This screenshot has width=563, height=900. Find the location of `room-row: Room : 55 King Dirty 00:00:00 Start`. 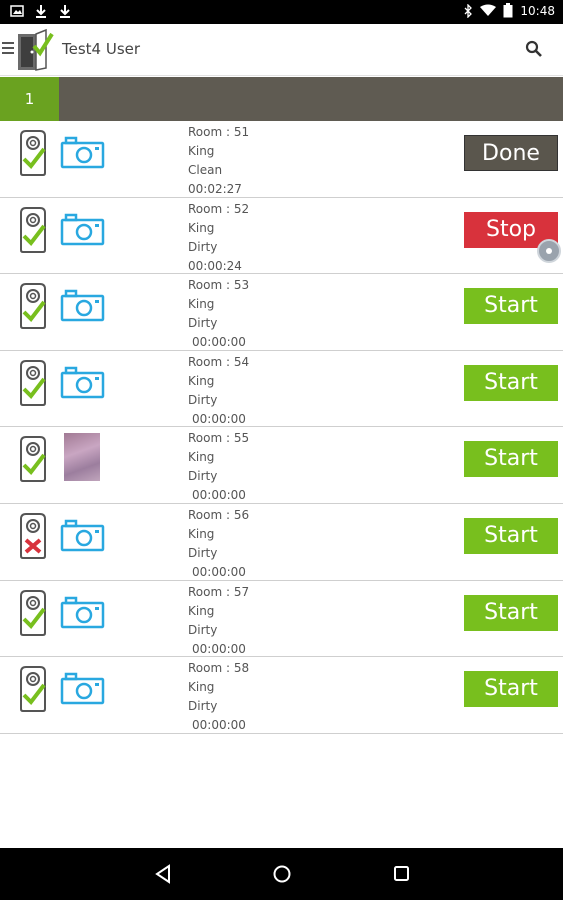

room-row: Room : 55 King Dirty 00:00:00 Start is located at coordinates (281, 465).